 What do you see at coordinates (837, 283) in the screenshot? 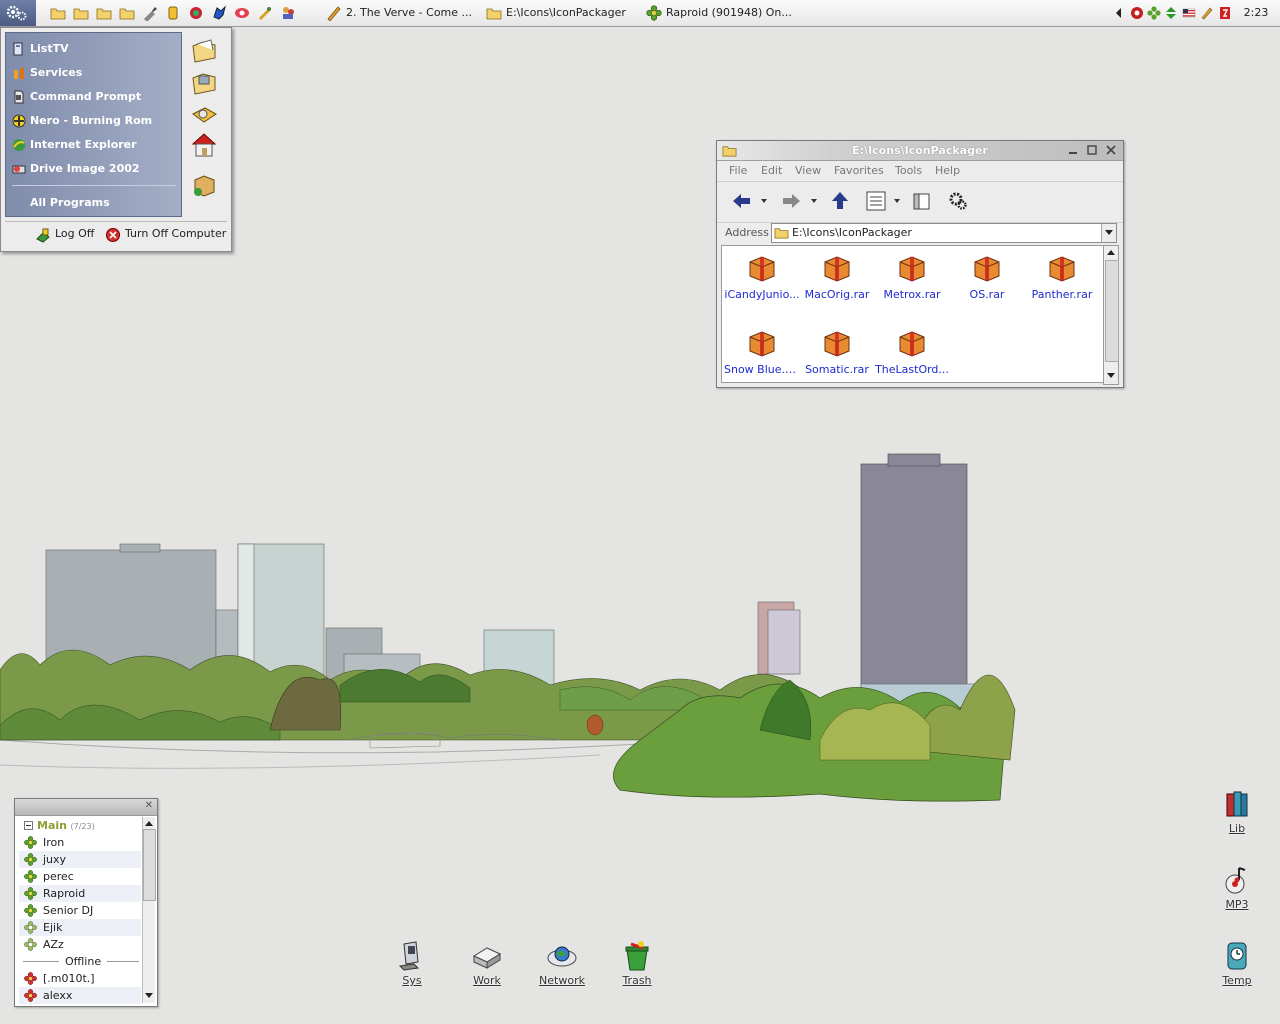
I see `file-item: MacOrig.rar` at bounding box center [837, 283].